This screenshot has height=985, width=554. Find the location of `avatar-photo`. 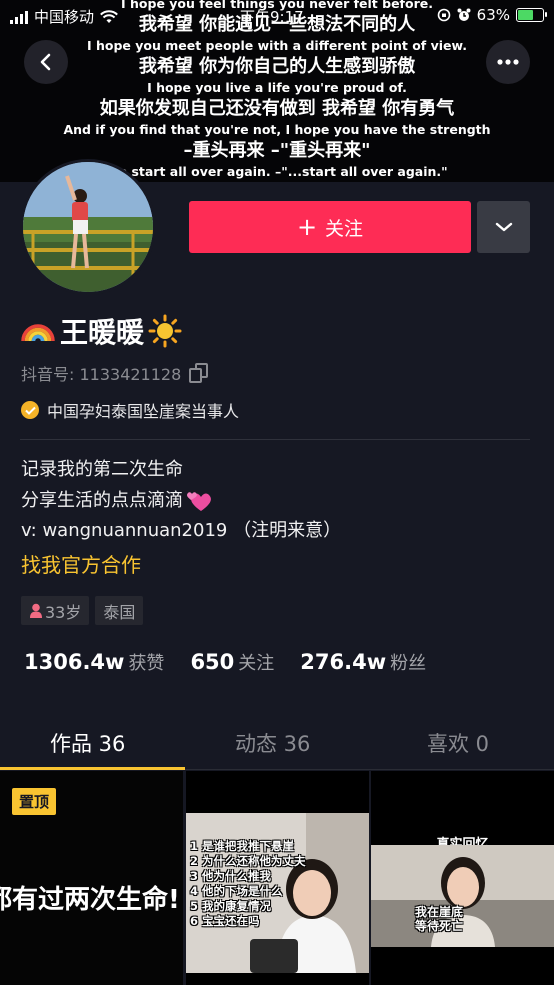

avatar-photo is located at coordinates (88, 227).